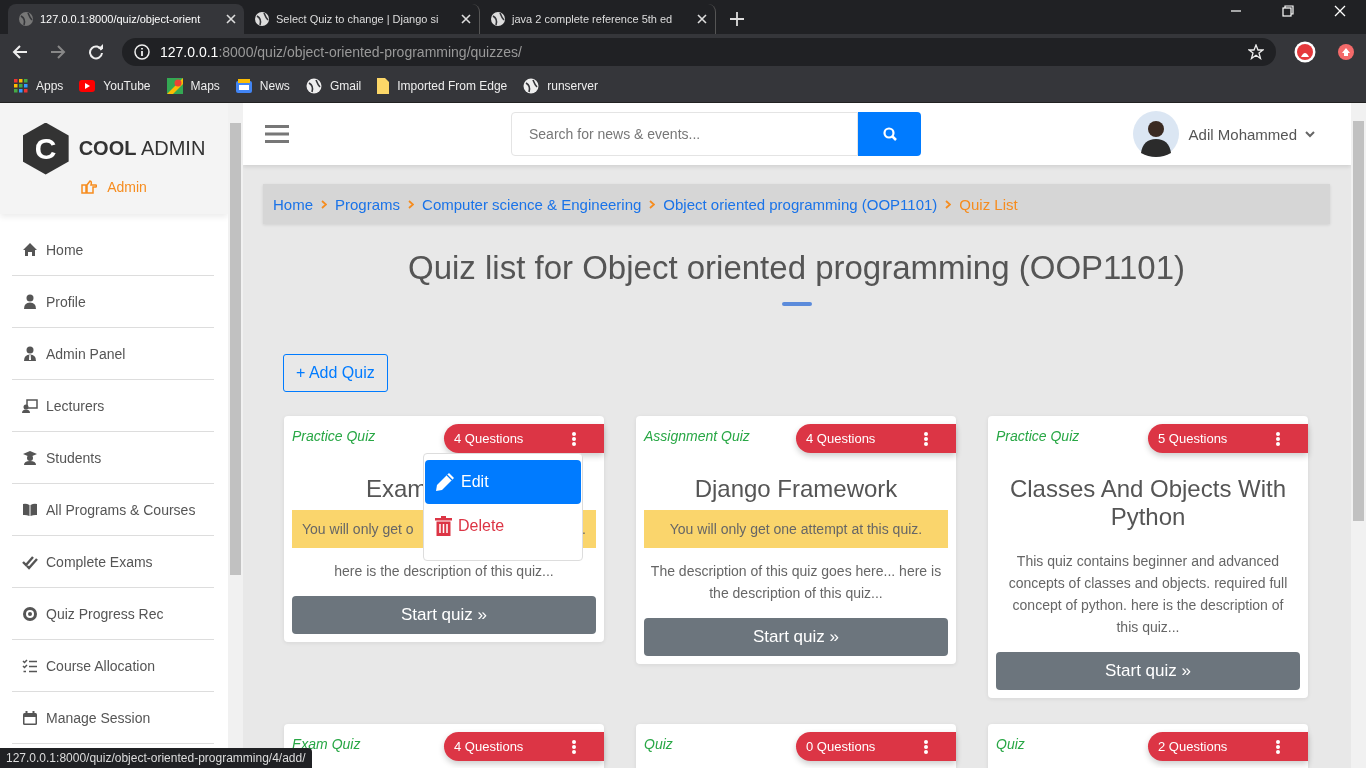 The height and width of the screenshot is (768, 1366). Describe the element at coordinates (443, 526) in the screenshot. I see `trash-icon` at that location.